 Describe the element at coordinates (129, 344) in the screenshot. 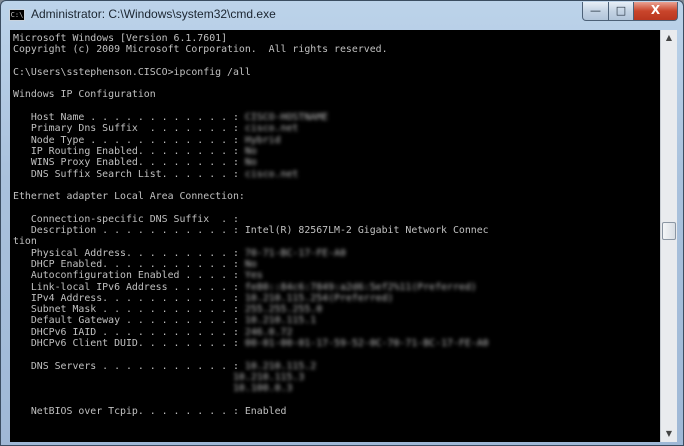

I see `console-line-text: DHCPv6 Client DUID. . . . . . . . :` at that location.